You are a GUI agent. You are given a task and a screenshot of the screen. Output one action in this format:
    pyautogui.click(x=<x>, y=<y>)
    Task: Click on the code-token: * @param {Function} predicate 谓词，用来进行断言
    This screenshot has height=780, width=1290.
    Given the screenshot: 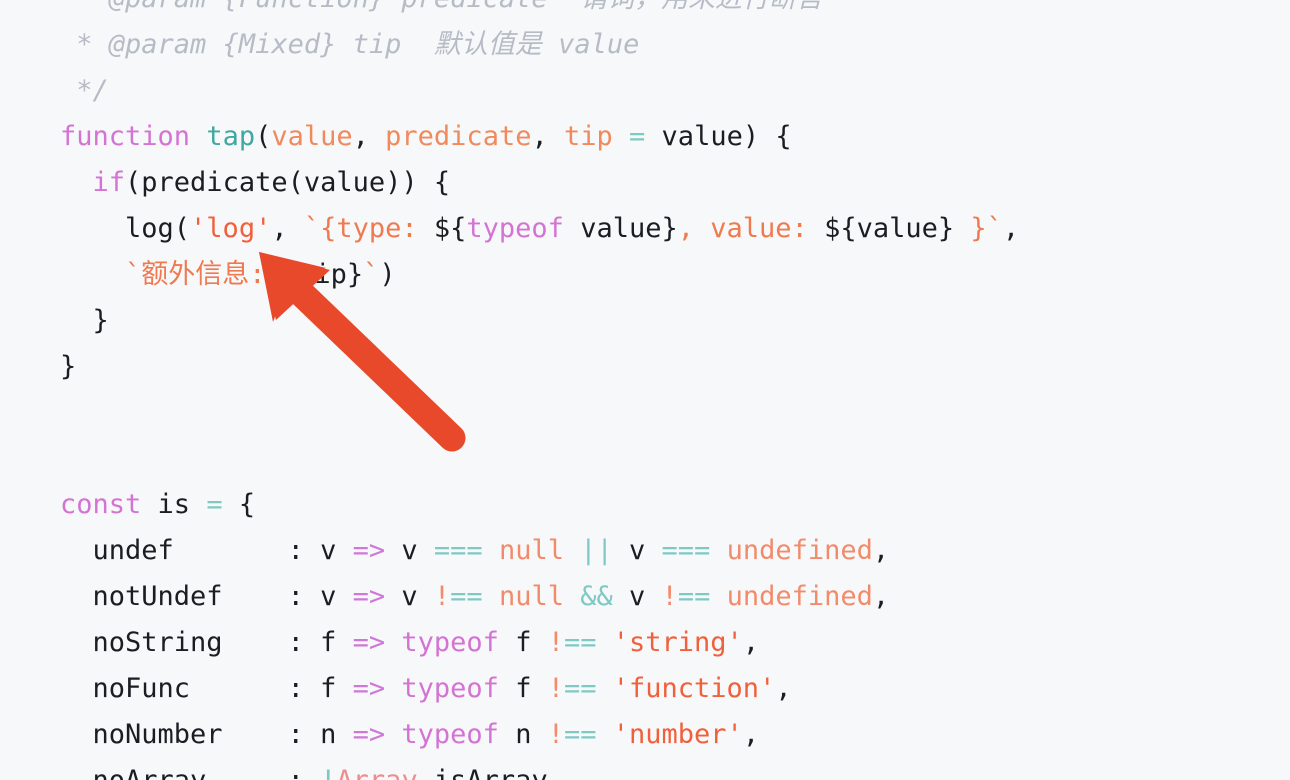 What is the action you would take?
    pyautogui.click(x=441, y=7)
    